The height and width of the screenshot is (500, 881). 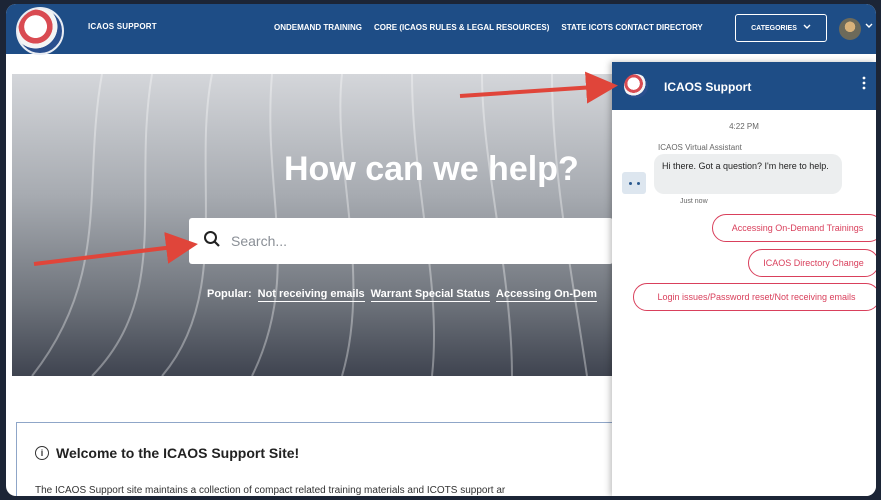 I want to click on chat-title: ICAOS Support, so click(x=708, y=87).